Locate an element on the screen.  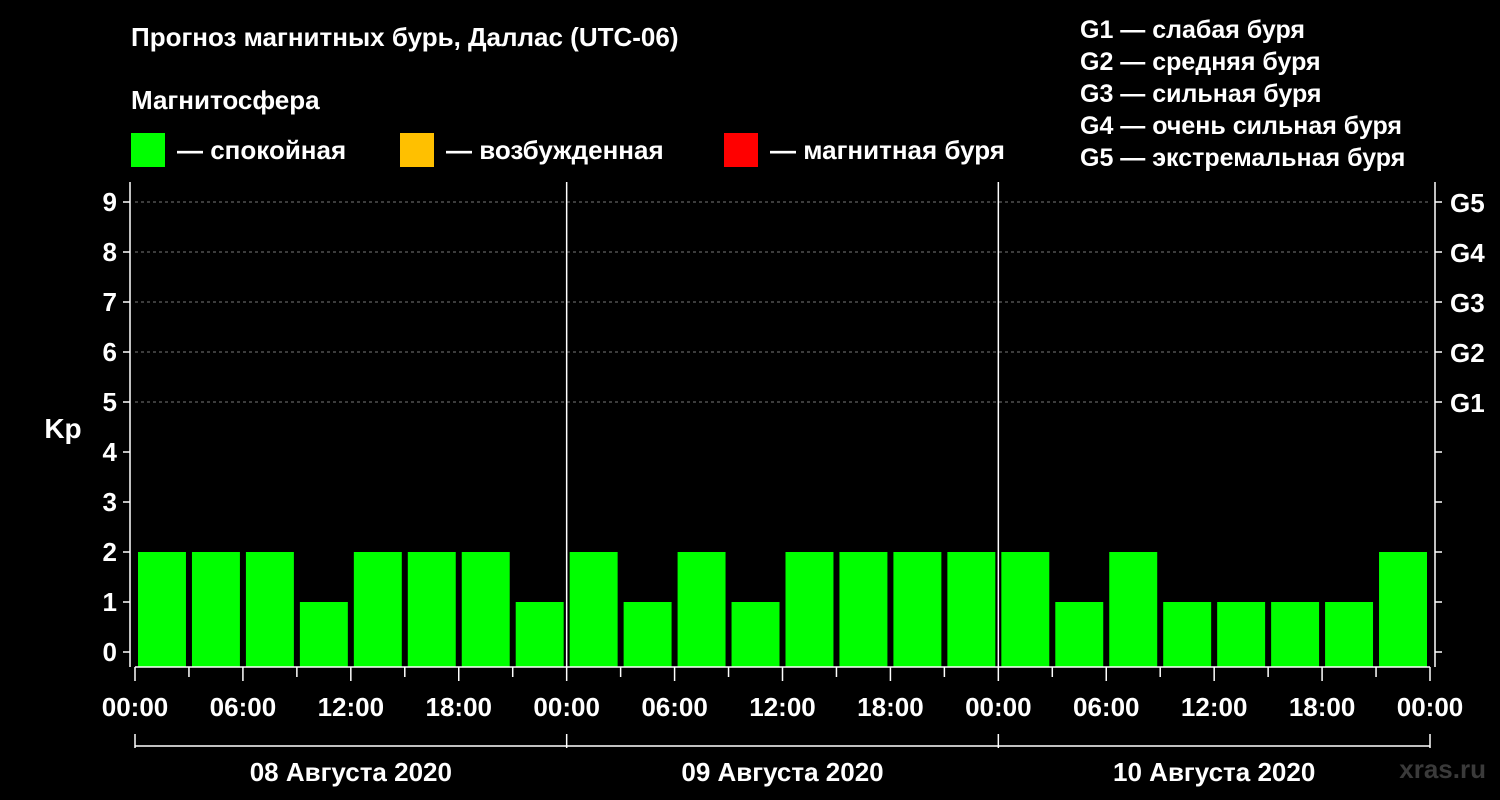
y-tick-label: 2 is located at coordinates (110, 552).